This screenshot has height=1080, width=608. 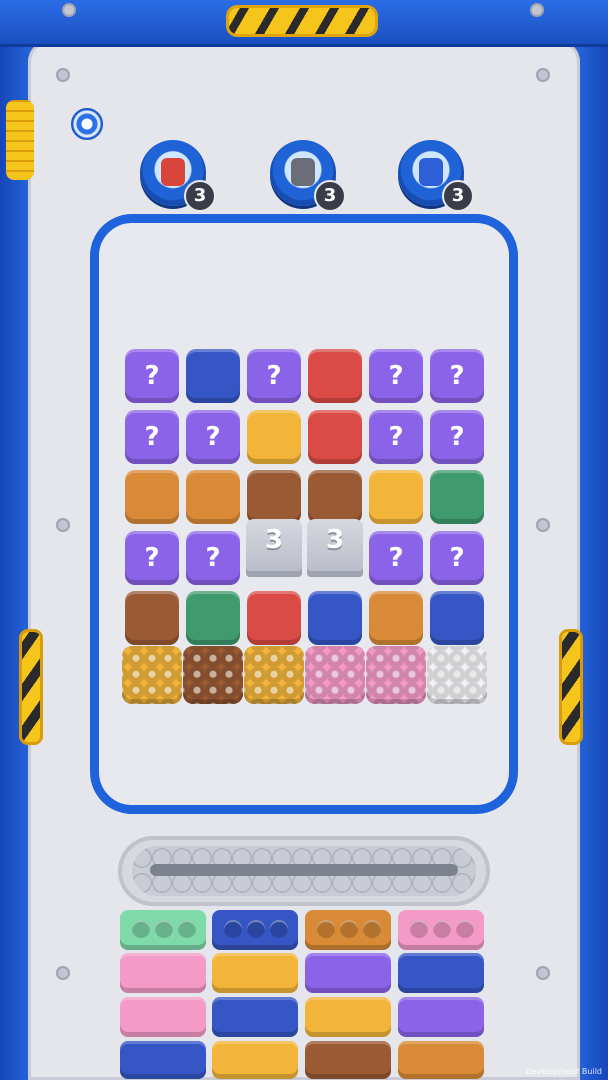 I want to click on pink-collector-tray, so click(x=441, y=930).